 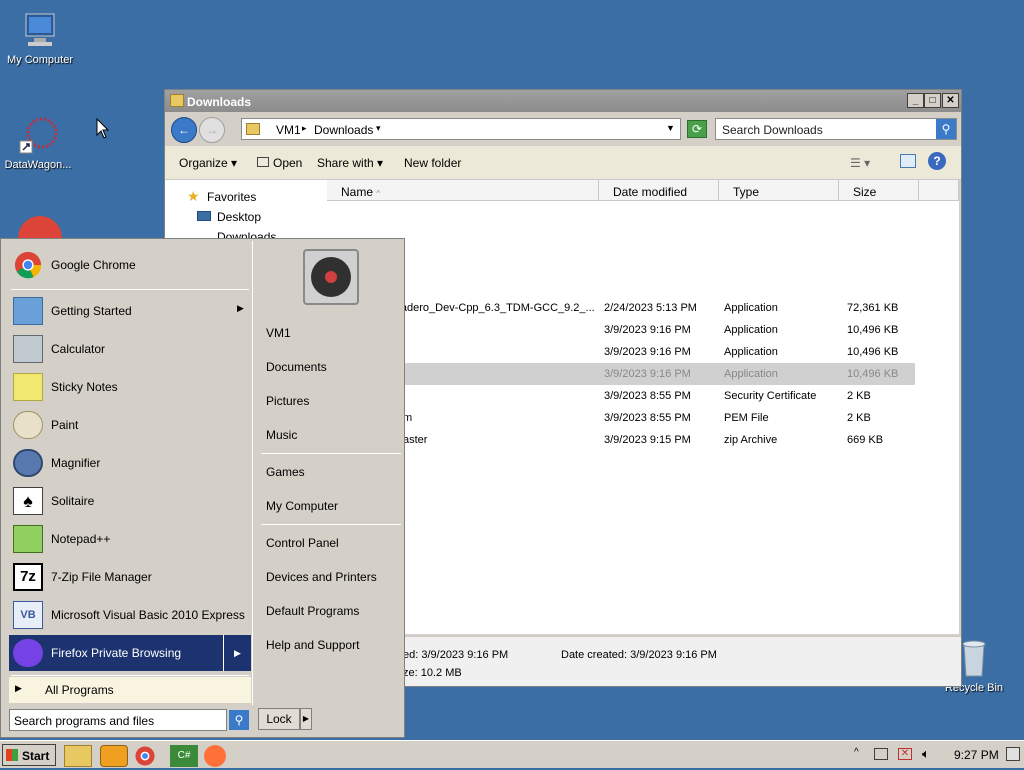 I want to click on program-google-chrome: Google Chrome, so click(x=130, y=265).